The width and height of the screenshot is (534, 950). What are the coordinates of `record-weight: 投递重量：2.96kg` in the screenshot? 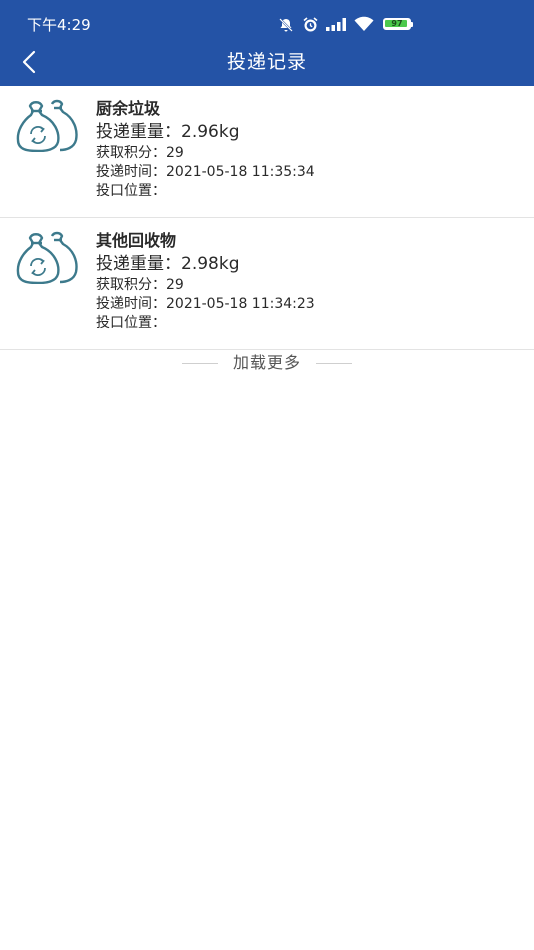 It's located at (168, 132).